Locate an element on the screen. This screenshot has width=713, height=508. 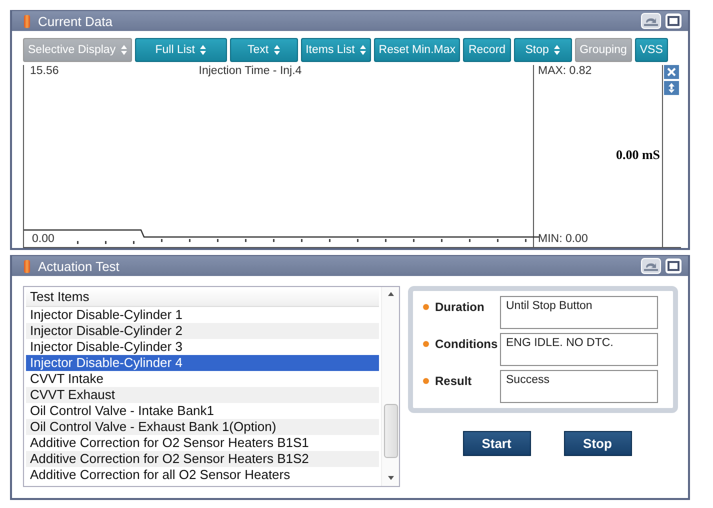
max-reading: MAX: 0.82 is located at coordinates (565, 71).